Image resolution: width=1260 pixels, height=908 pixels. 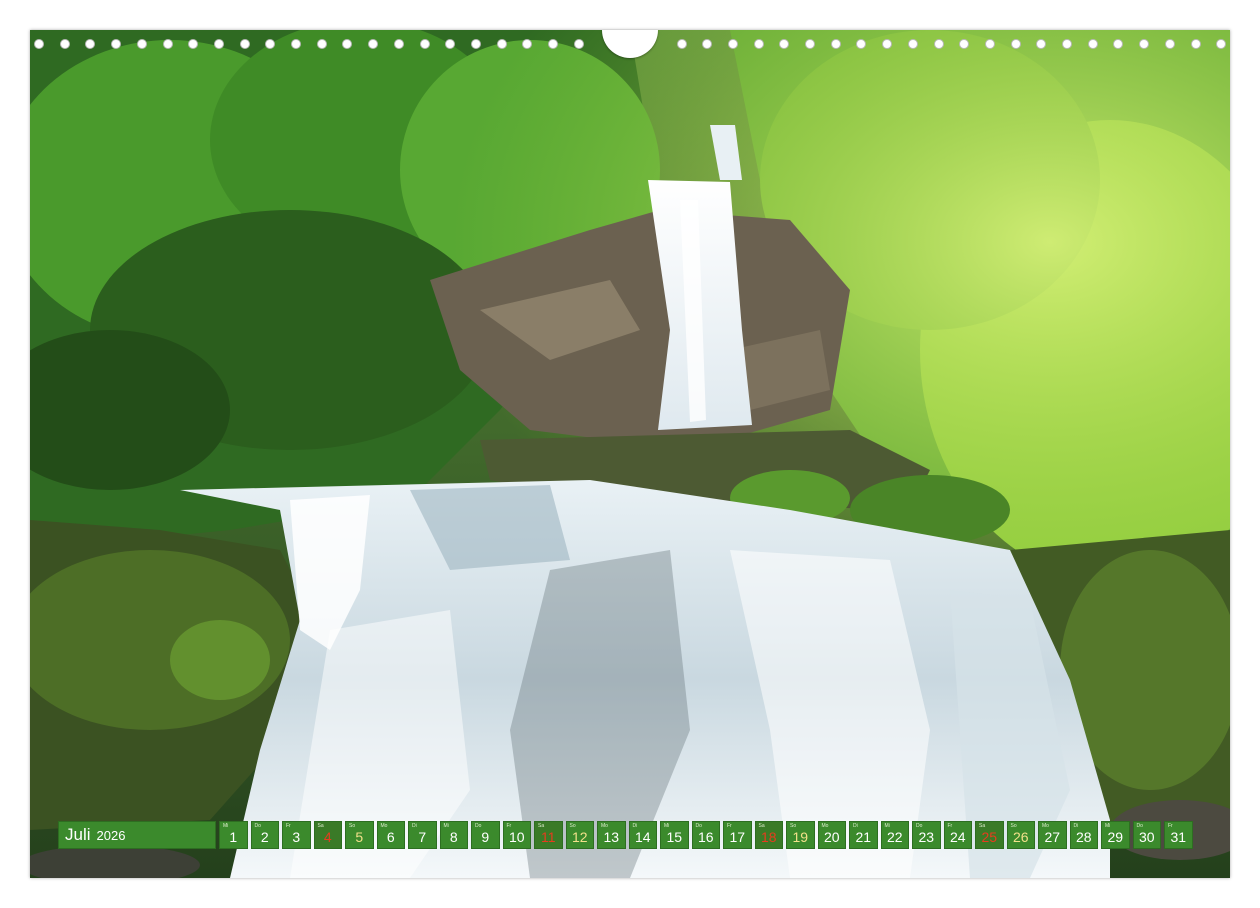 I want to click on day-cell: Mi 1, so click(x=233, y=835).